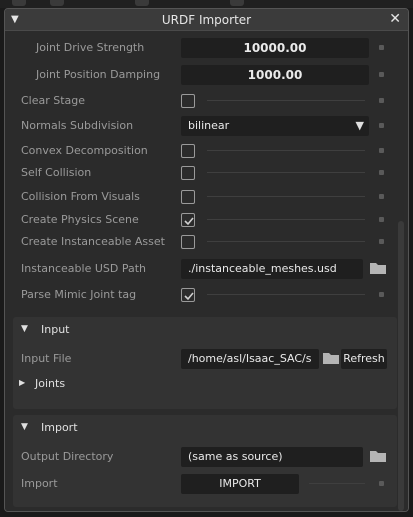 This screenshot has width=413, height=517. I want to click on joint-position-damping-row: Joint Position Damping 1000.00, so click(201, 75).